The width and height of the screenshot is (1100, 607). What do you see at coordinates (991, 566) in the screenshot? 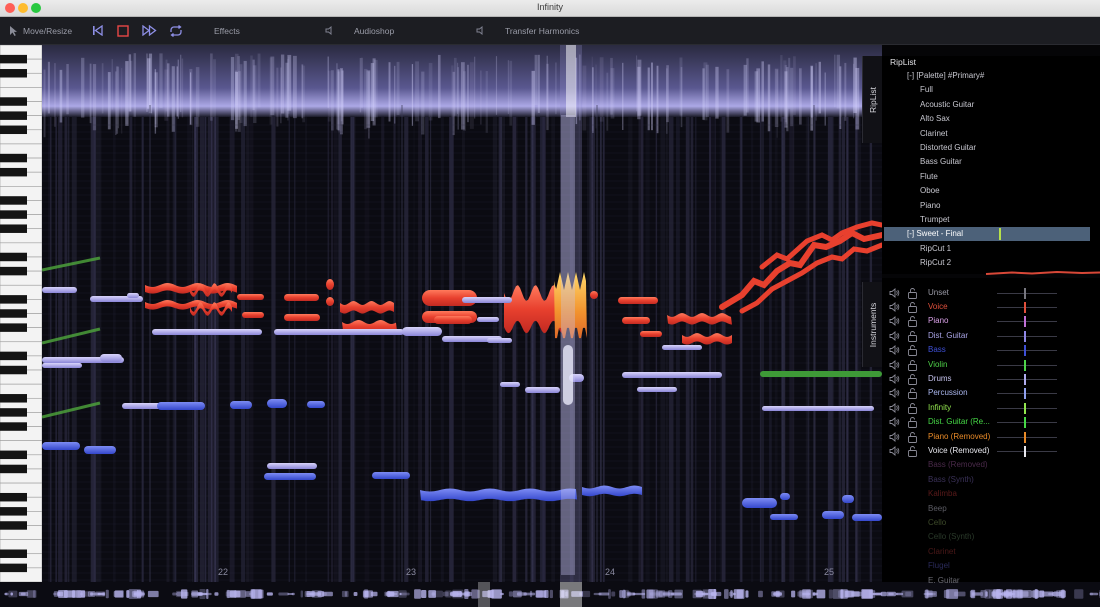
I see `instrument-row: Flugel` at bounding box center [991, 566].